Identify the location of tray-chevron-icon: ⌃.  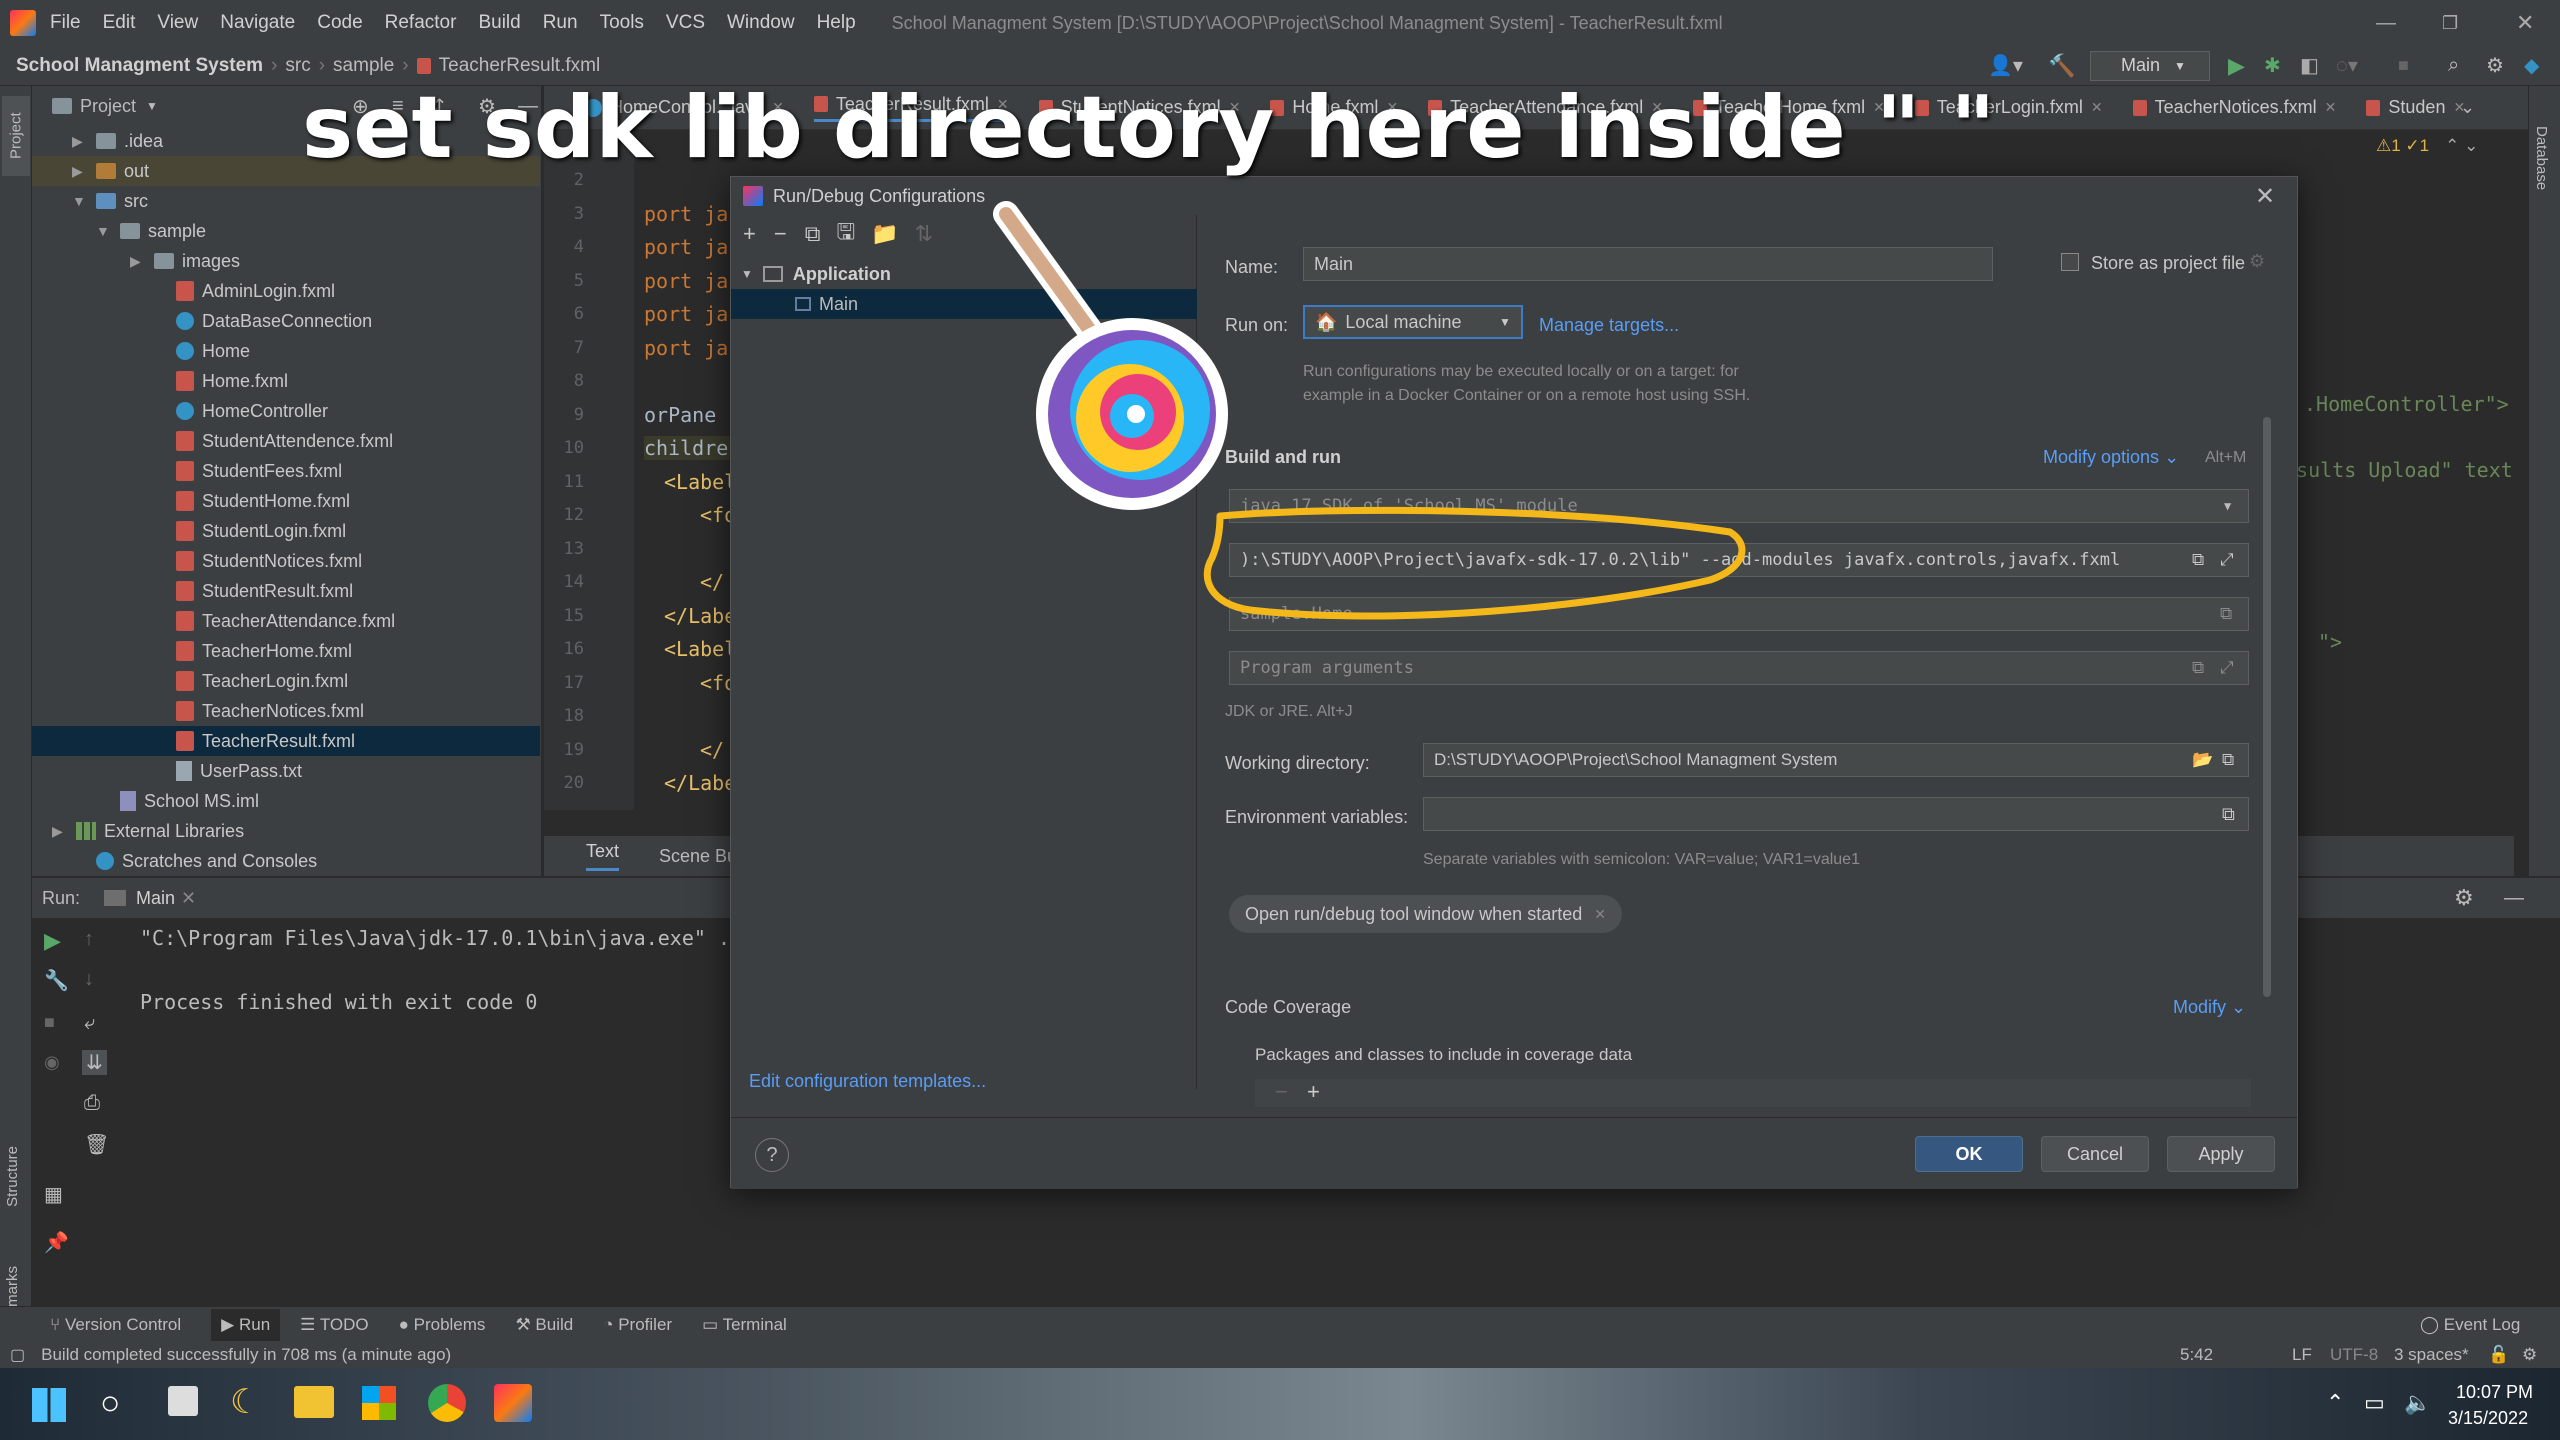
(2335, 1403).